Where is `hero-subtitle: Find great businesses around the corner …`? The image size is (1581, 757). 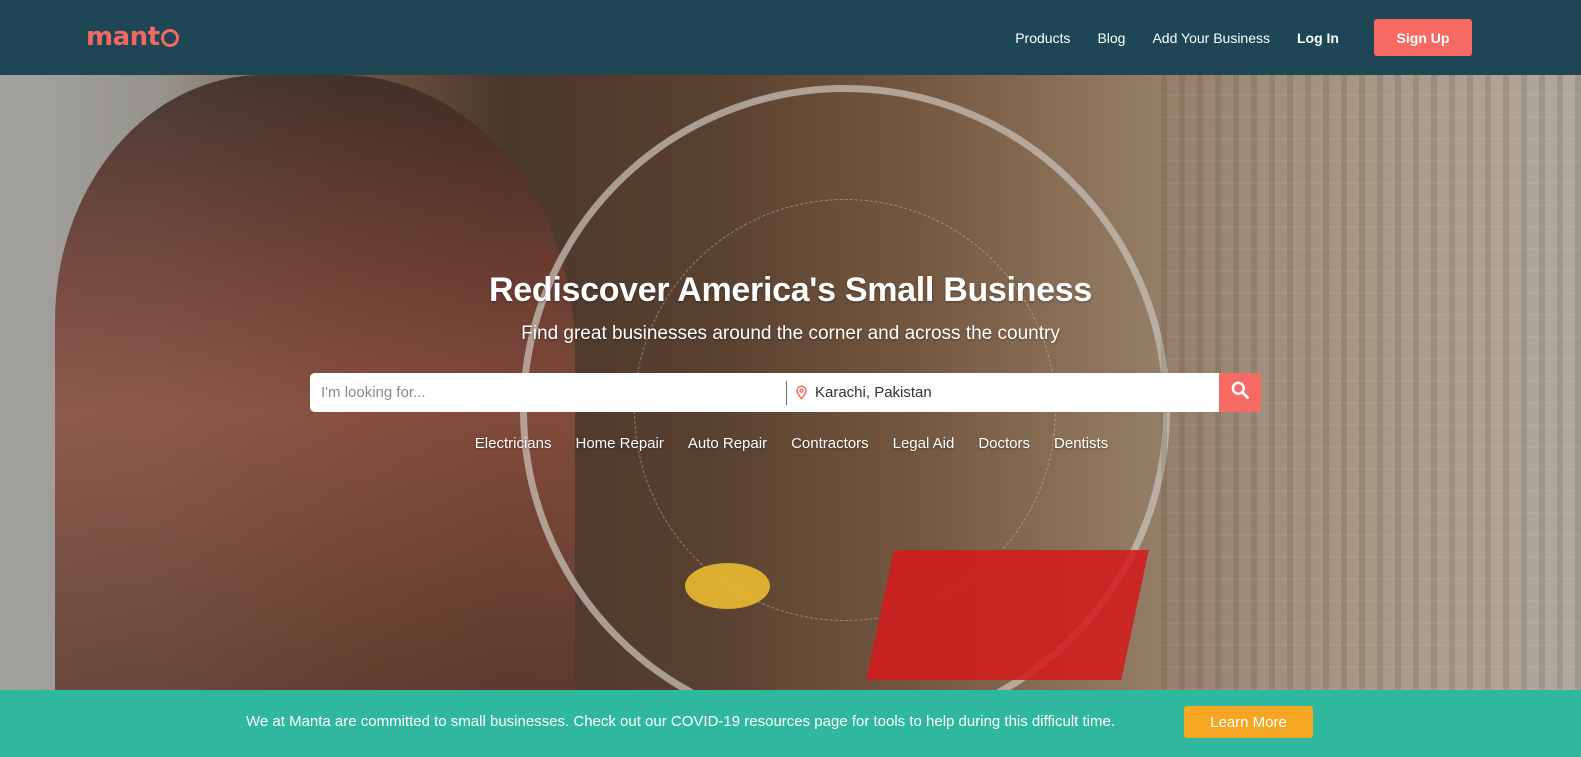
hero-subtitle: Find great businesses around the corner … is located at coordinates (790, 333).